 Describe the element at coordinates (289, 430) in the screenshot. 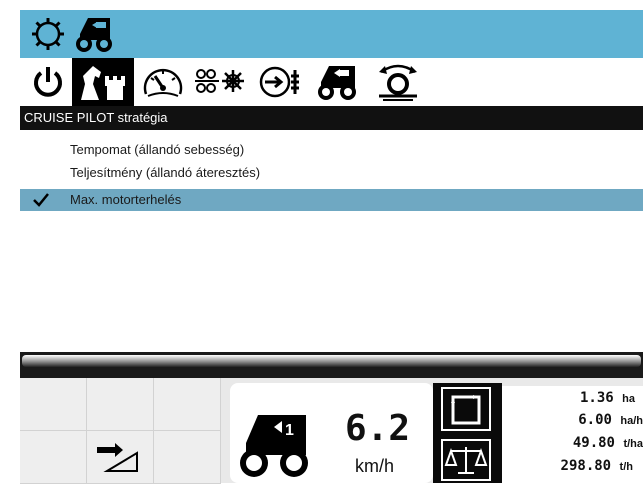

I see `svg-text: 1` at that location.